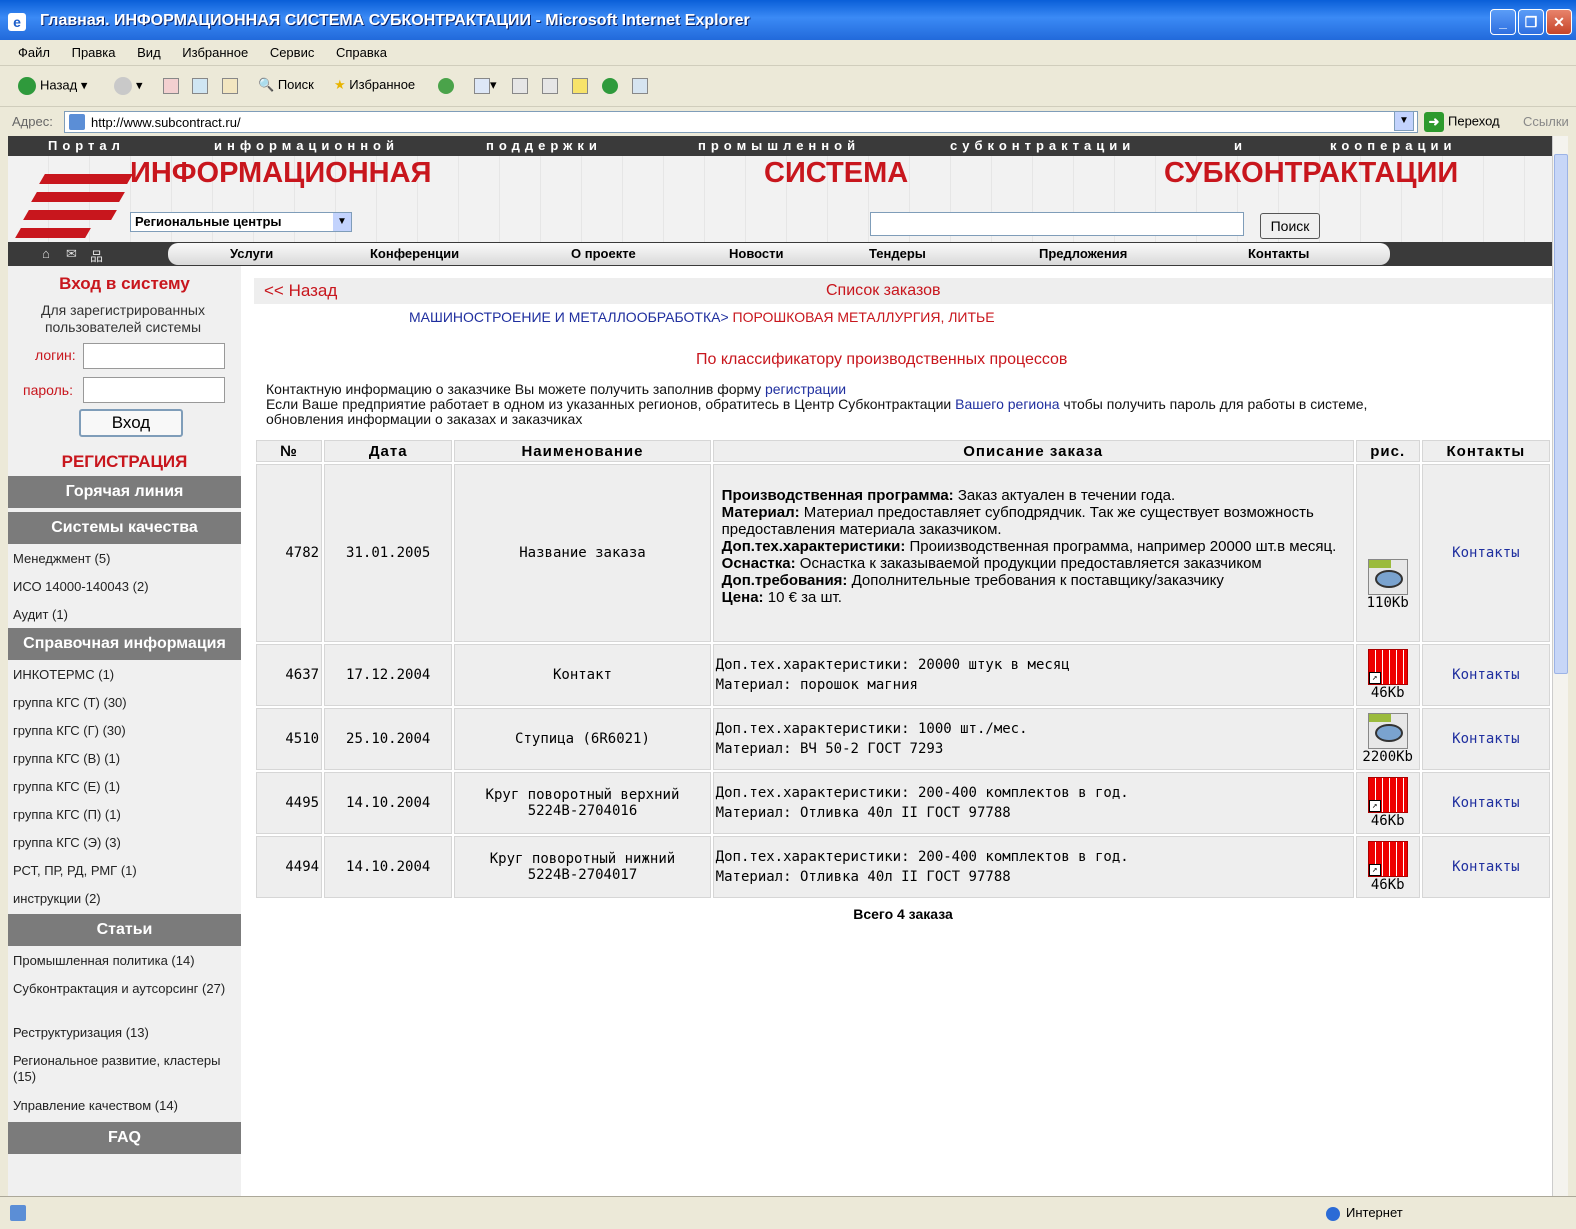 Image resolution: width=1576 pixels, height=1229 pixels. I want to click on col-header-contacts: Контакты, so click(1485, 451).